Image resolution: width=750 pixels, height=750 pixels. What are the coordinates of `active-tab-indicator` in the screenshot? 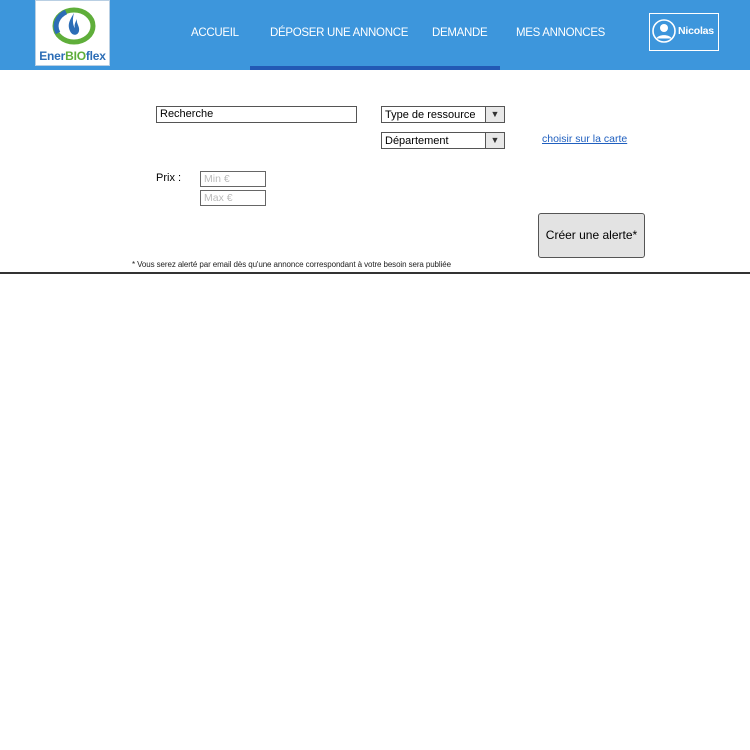 It's located at (375, 68).